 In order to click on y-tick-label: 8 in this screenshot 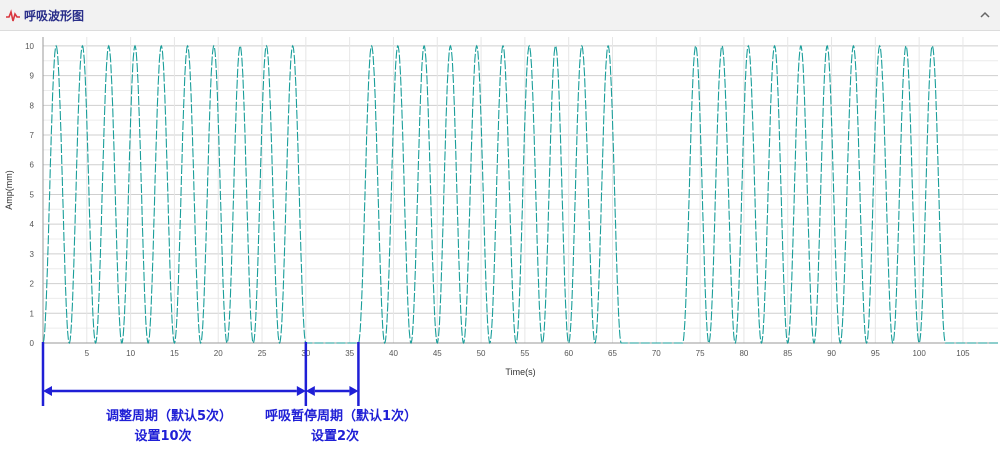, I will do `click(32, 105)`.